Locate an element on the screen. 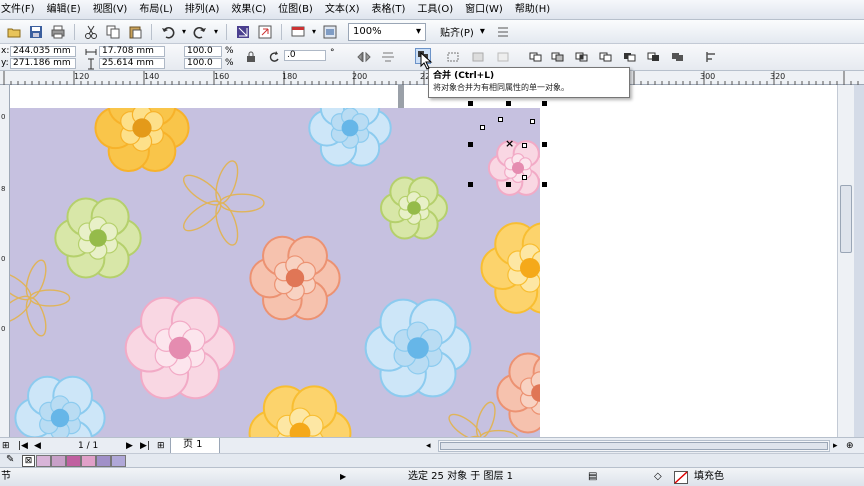 The height and width of the screenshot is (486, 864). last-page-icon: ▶| is located at coordinates (145, 446).